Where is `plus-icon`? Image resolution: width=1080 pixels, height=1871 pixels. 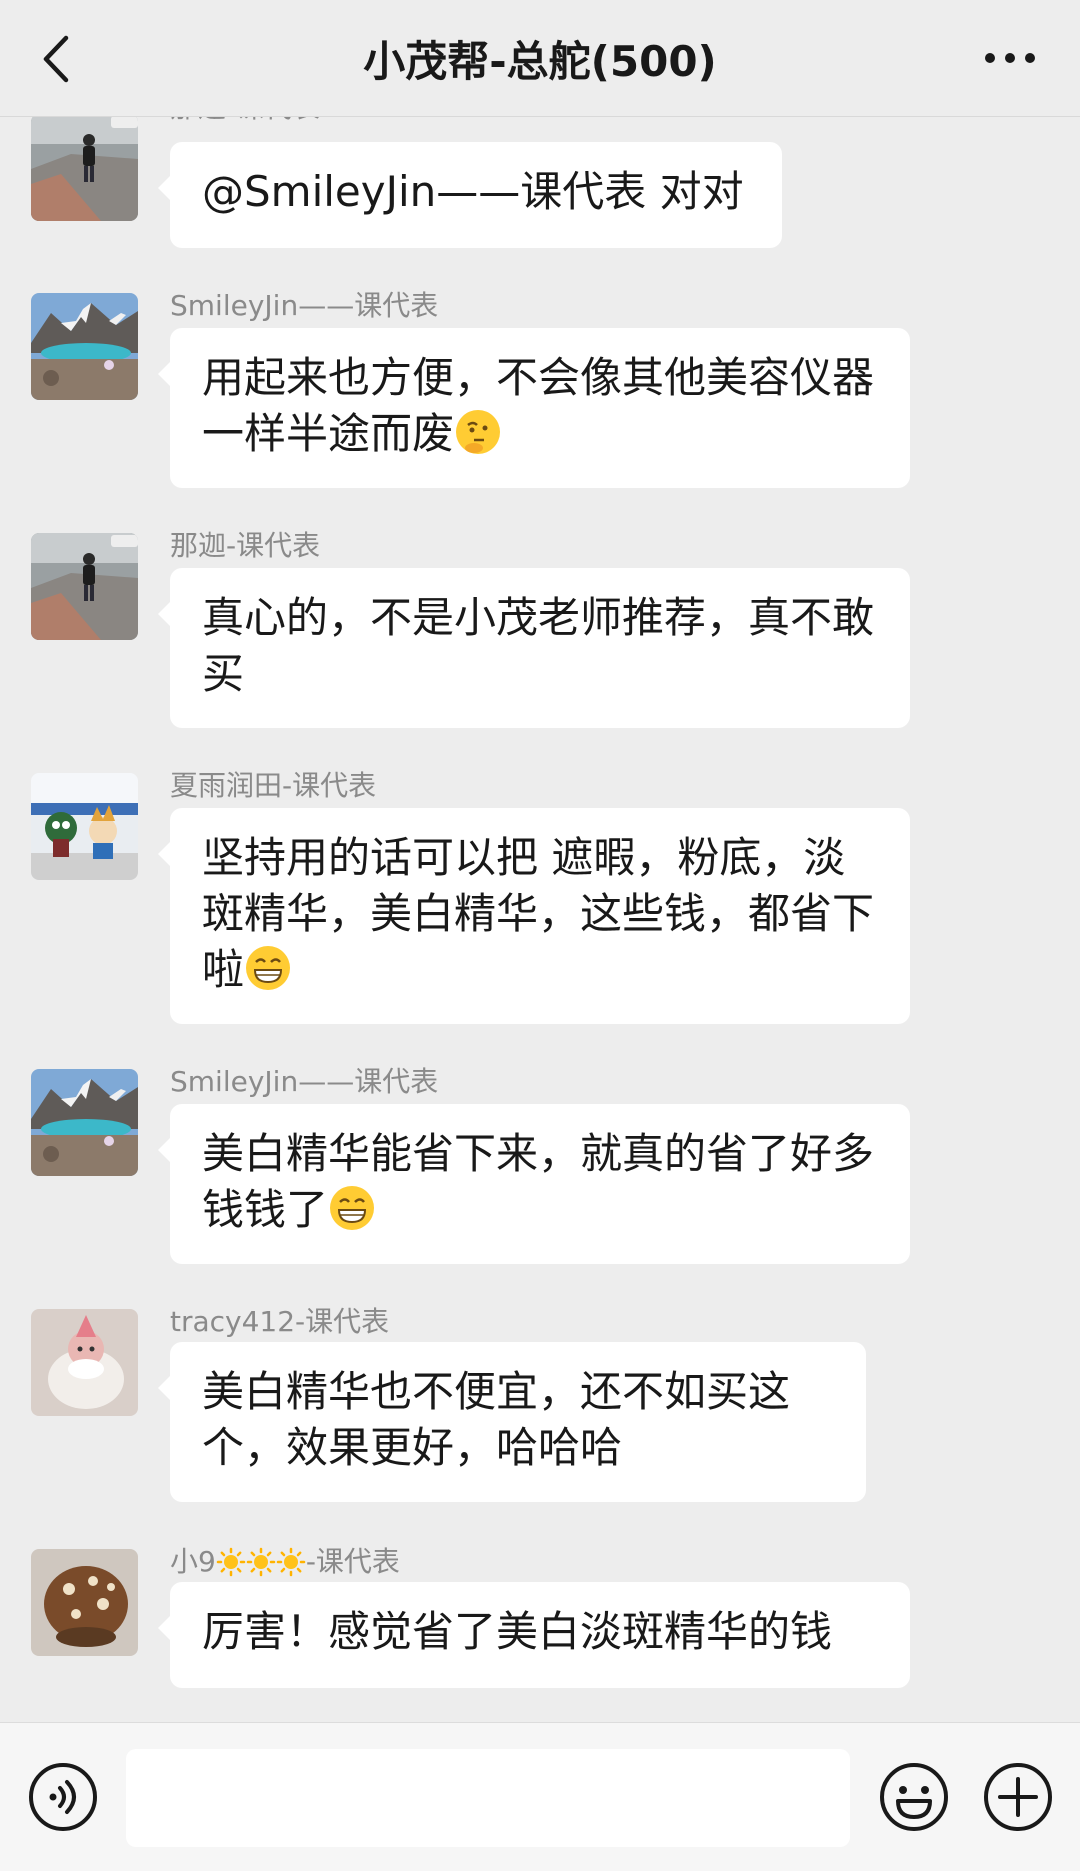 plus-icon is located at coordinates (1018, 1797).